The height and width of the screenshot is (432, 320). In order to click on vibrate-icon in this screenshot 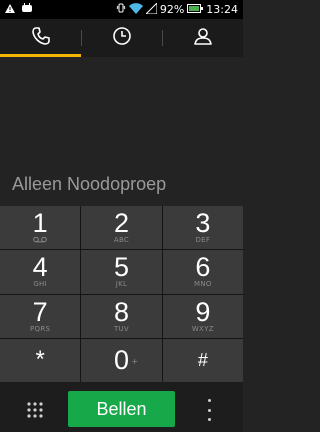, I will do `click(121, 9)`.